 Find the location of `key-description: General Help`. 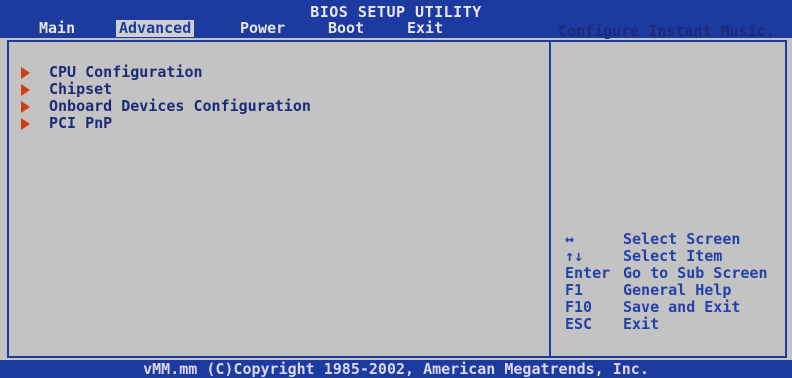

key-description: General Help is located at coordinates (677, 290).